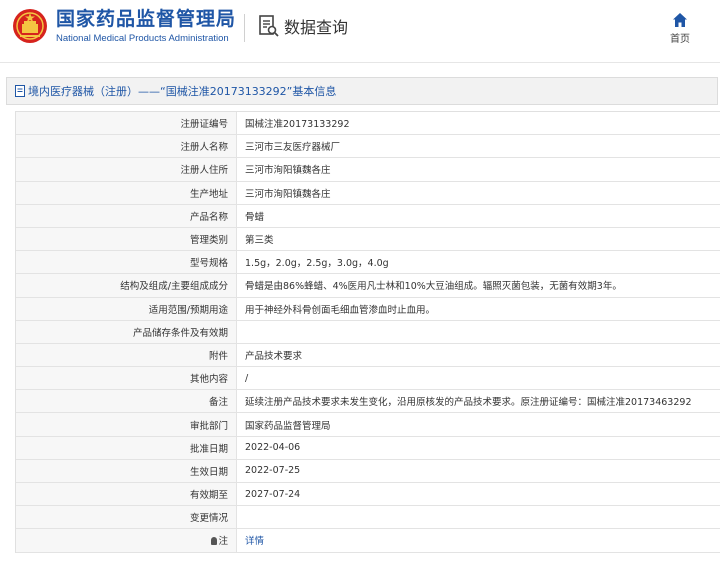 This screenshot has height=568, width=720. Describe the element at coordinates (273, 448) in the screenshot. I see `field-value-text: 2022-04-06` at that location.